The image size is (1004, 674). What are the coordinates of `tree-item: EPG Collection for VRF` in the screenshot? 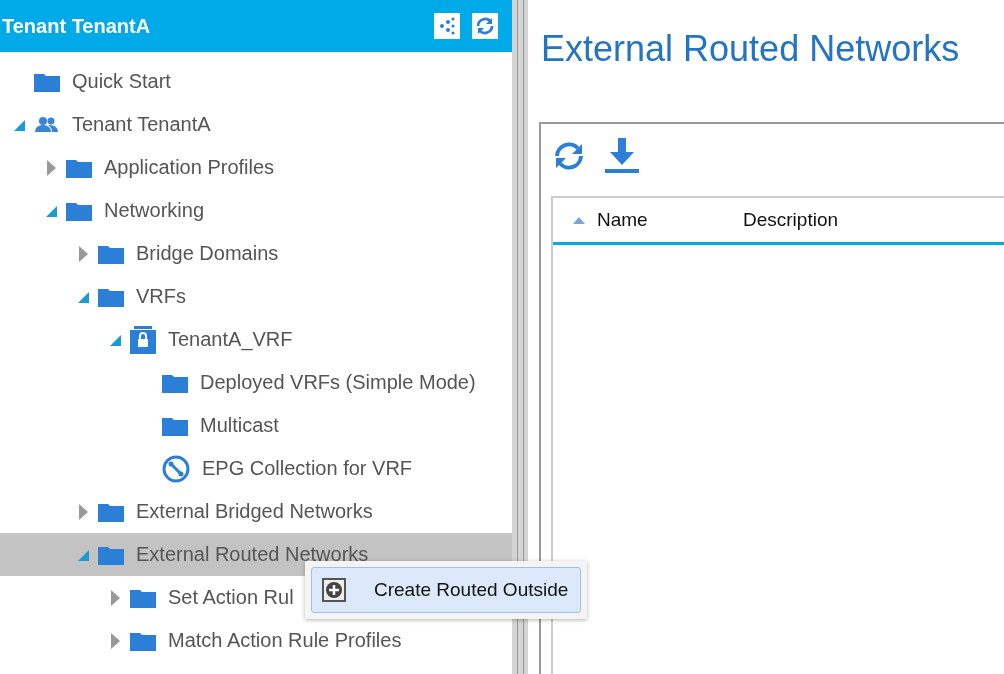 It's located at (256, 468).